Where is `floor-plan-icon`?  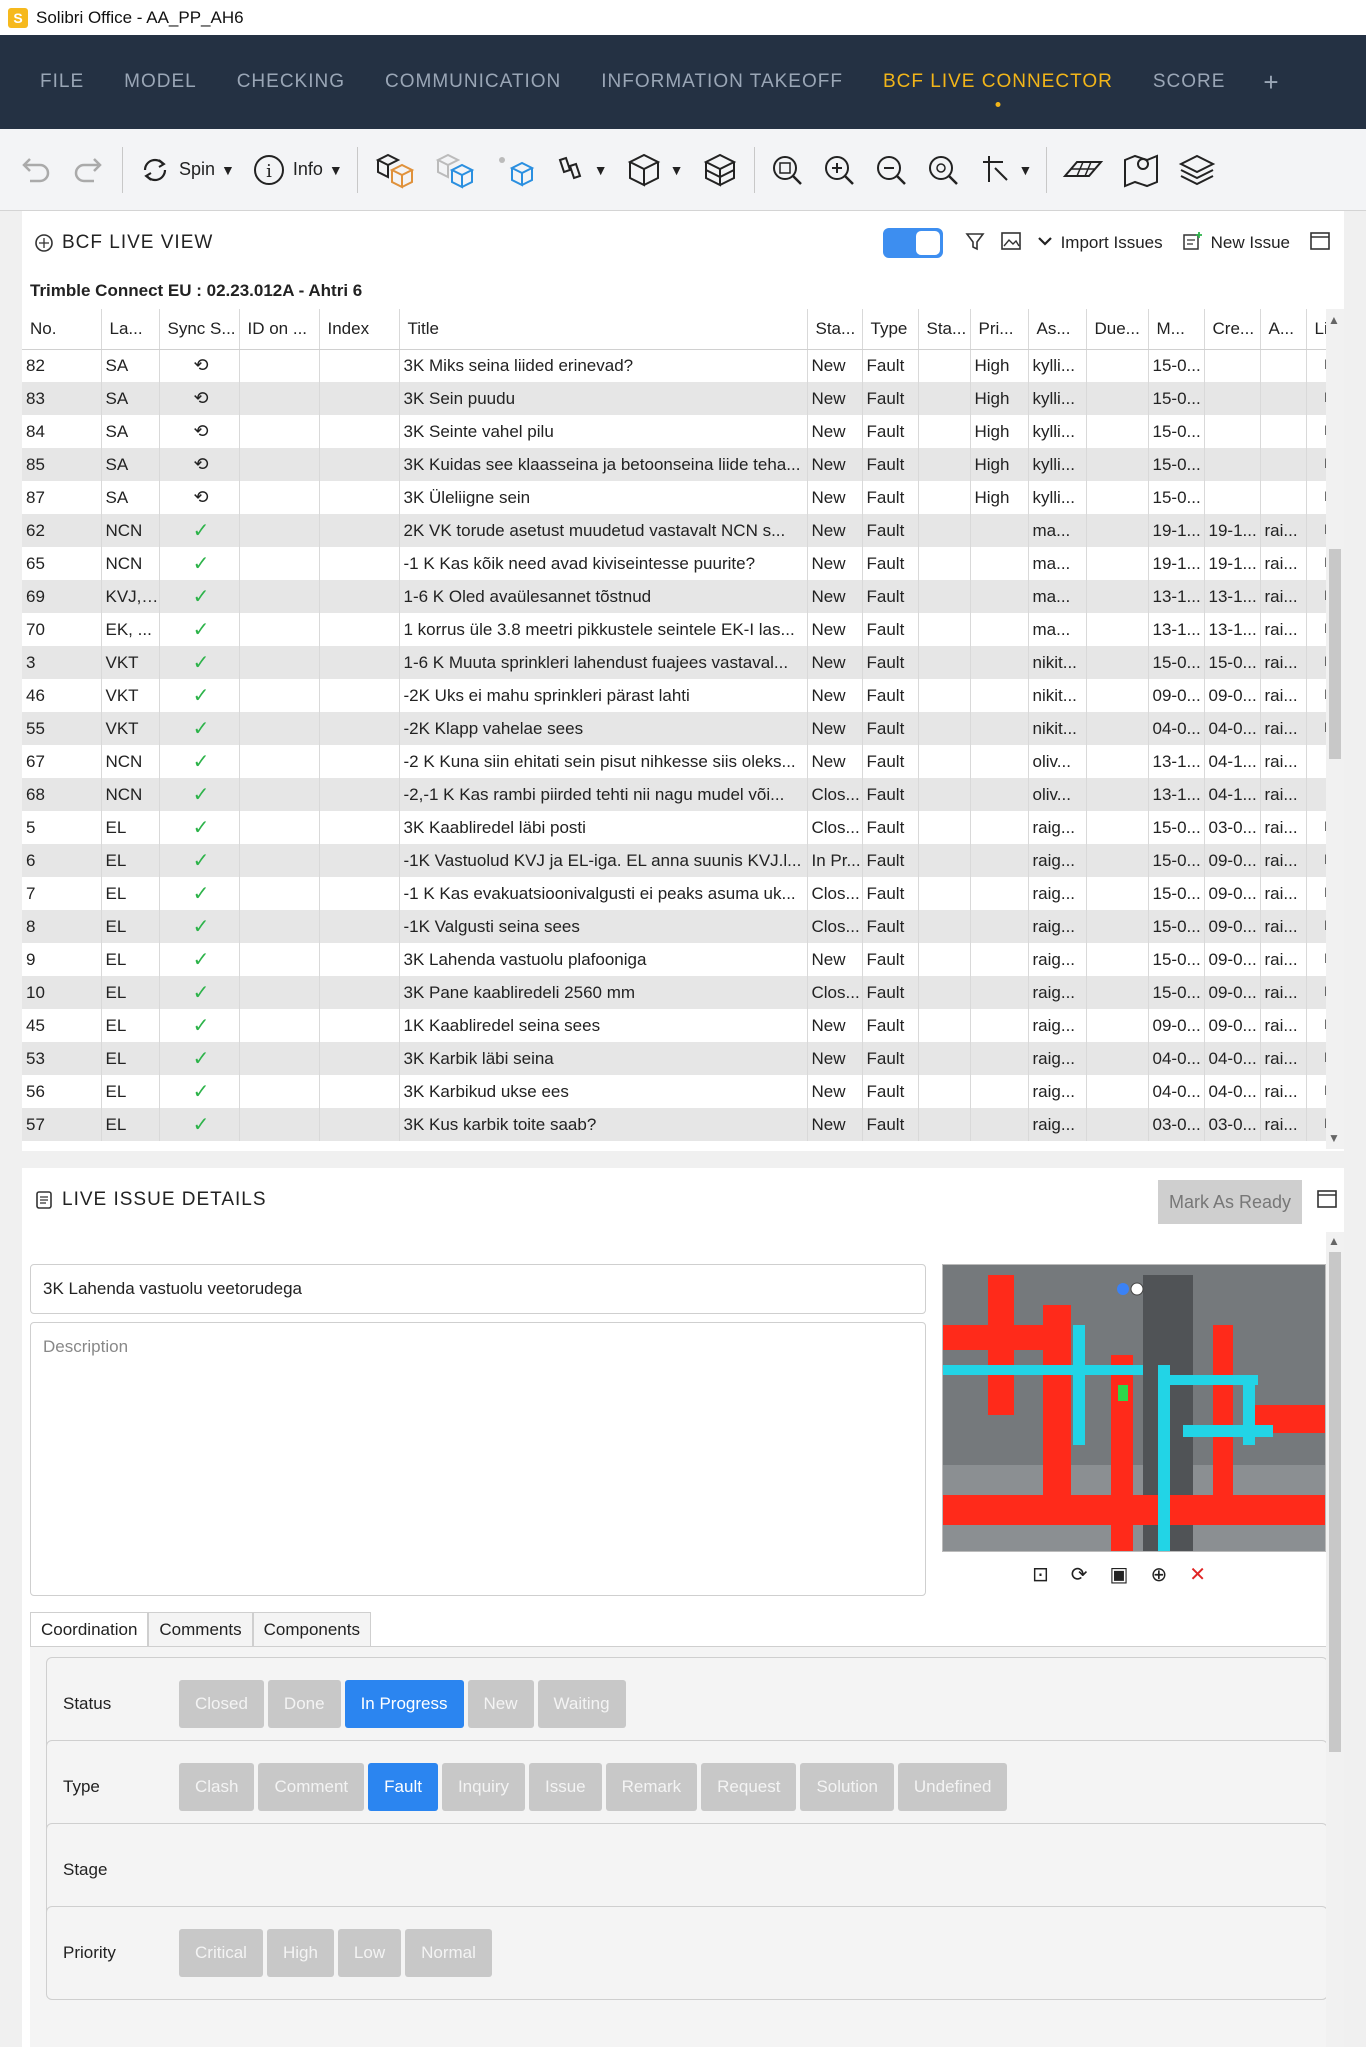 floor-plan-icon is located at coordinates (1083, 170).